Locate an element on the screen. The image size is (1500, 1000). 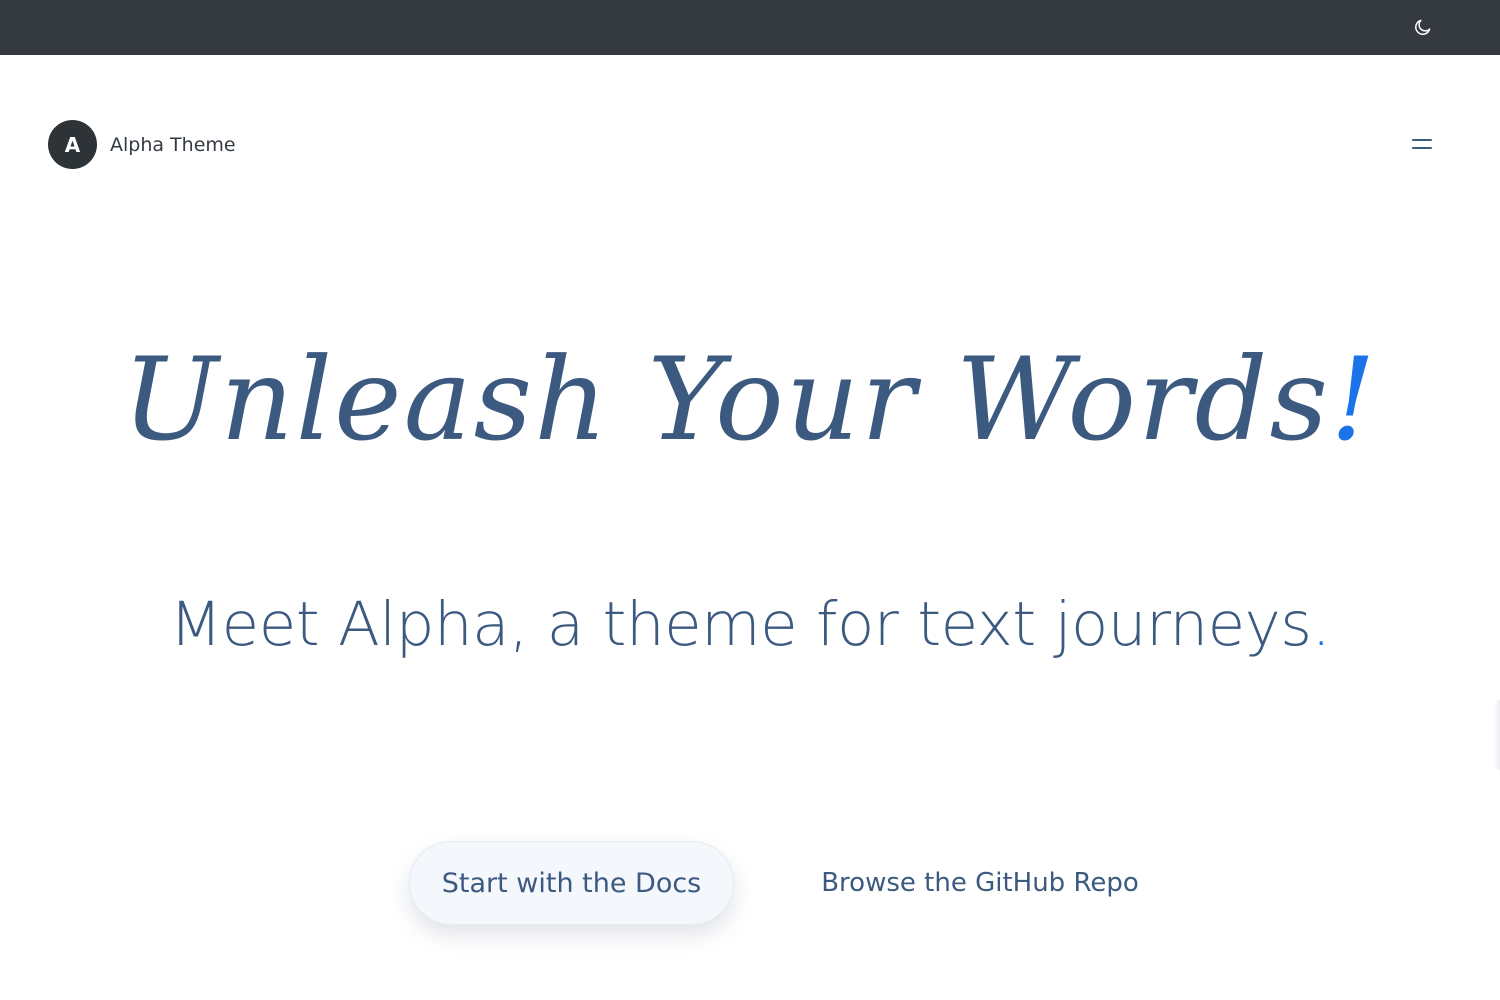
top-bar is located at coordinates (750, 27).